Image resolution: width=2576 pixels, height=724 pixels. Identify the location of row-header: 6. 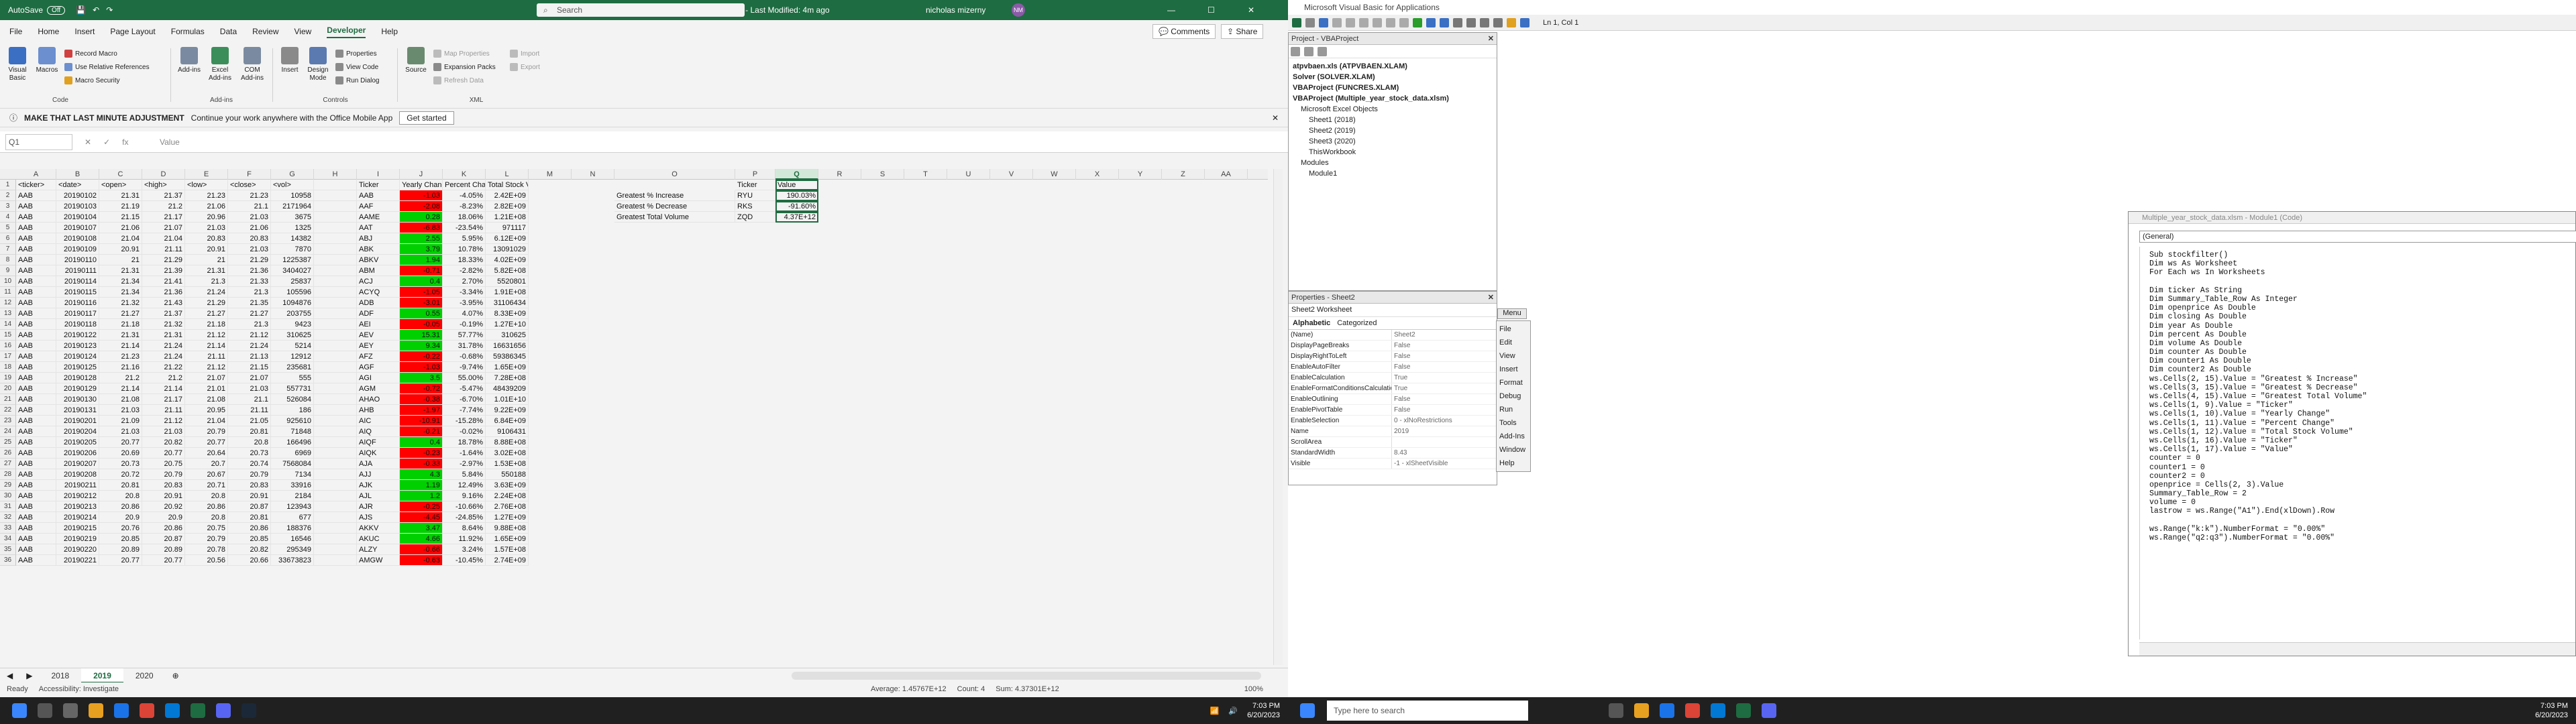
(8, 239).